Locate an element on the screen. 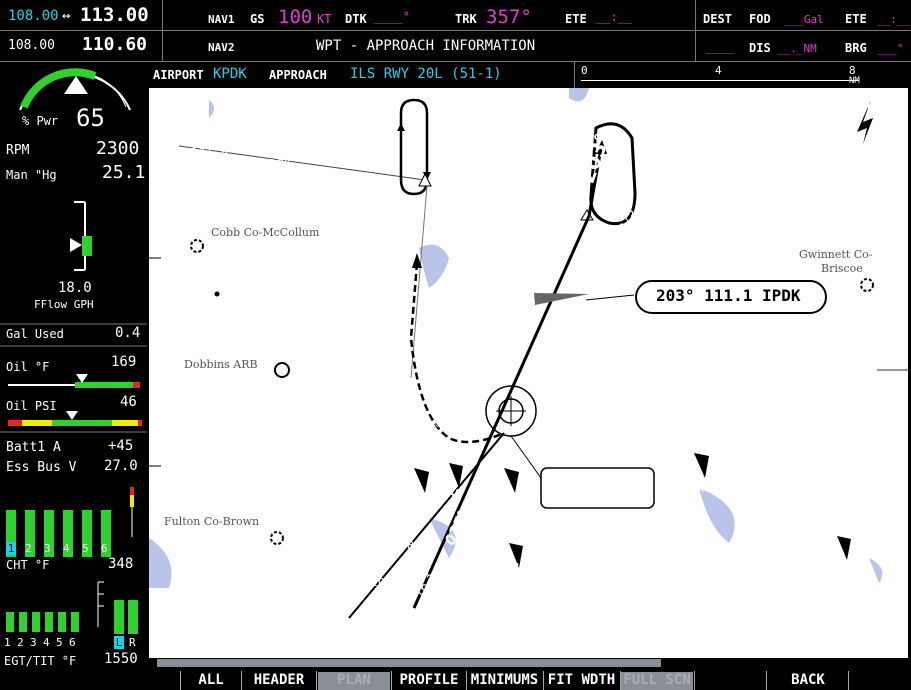  gwinnett-airport-2: Briscoe is located at coordinates (842, 268).